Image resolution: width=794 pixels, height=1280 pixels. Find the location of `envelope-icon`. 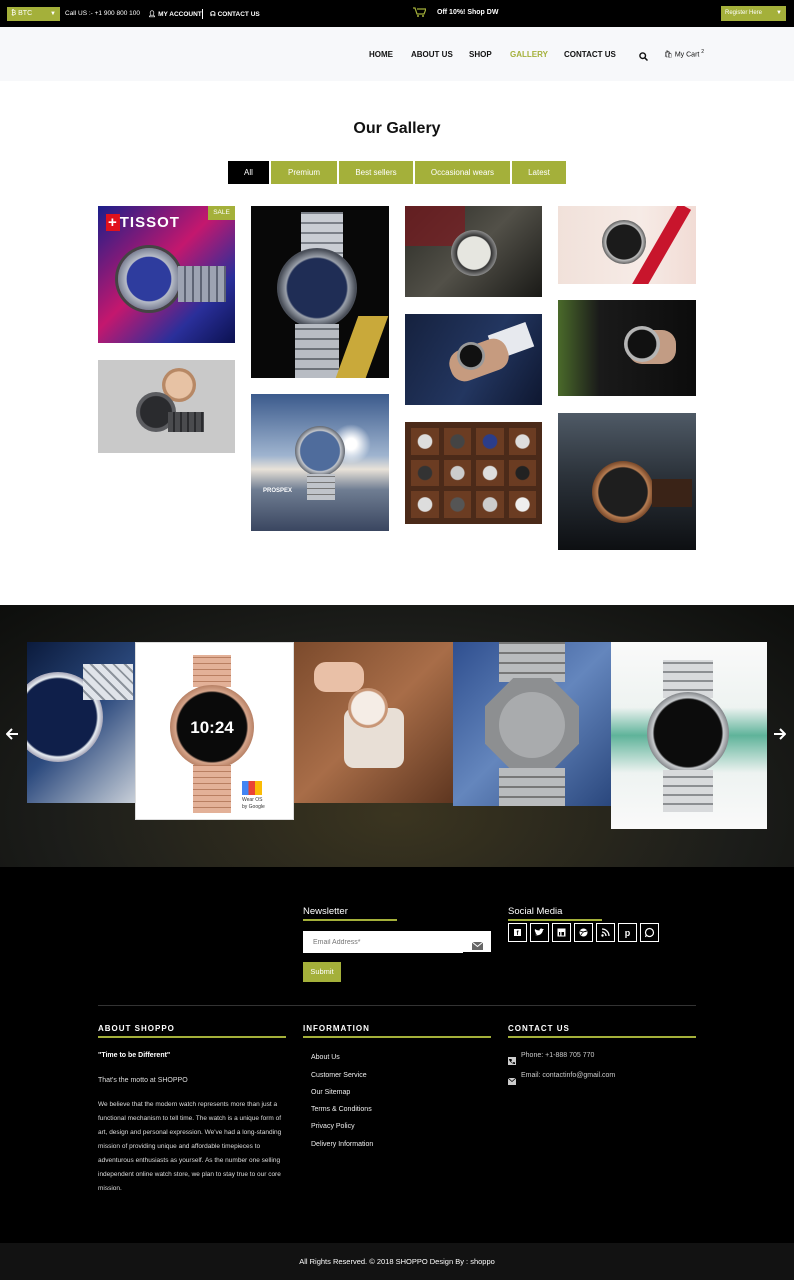

envelope-icon is located at coordinates (512, 1081).